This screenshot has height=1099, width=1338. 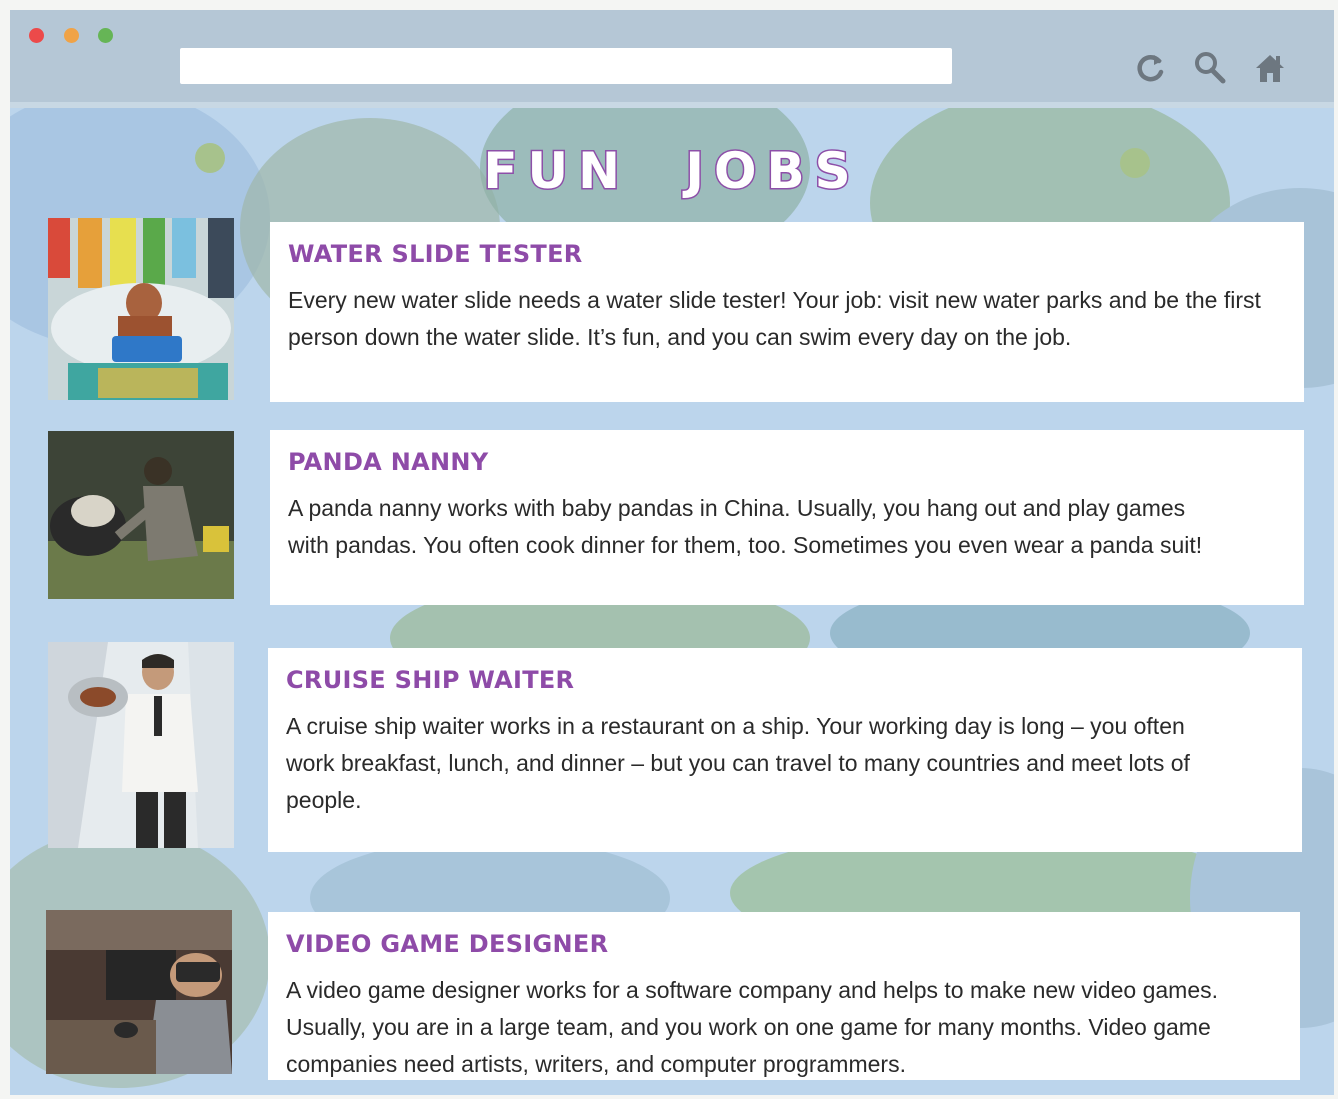 What do you see at coordinates (1150, 68) in the screenshot?
I see `reload-icon` at bounding box center [1150, 68].